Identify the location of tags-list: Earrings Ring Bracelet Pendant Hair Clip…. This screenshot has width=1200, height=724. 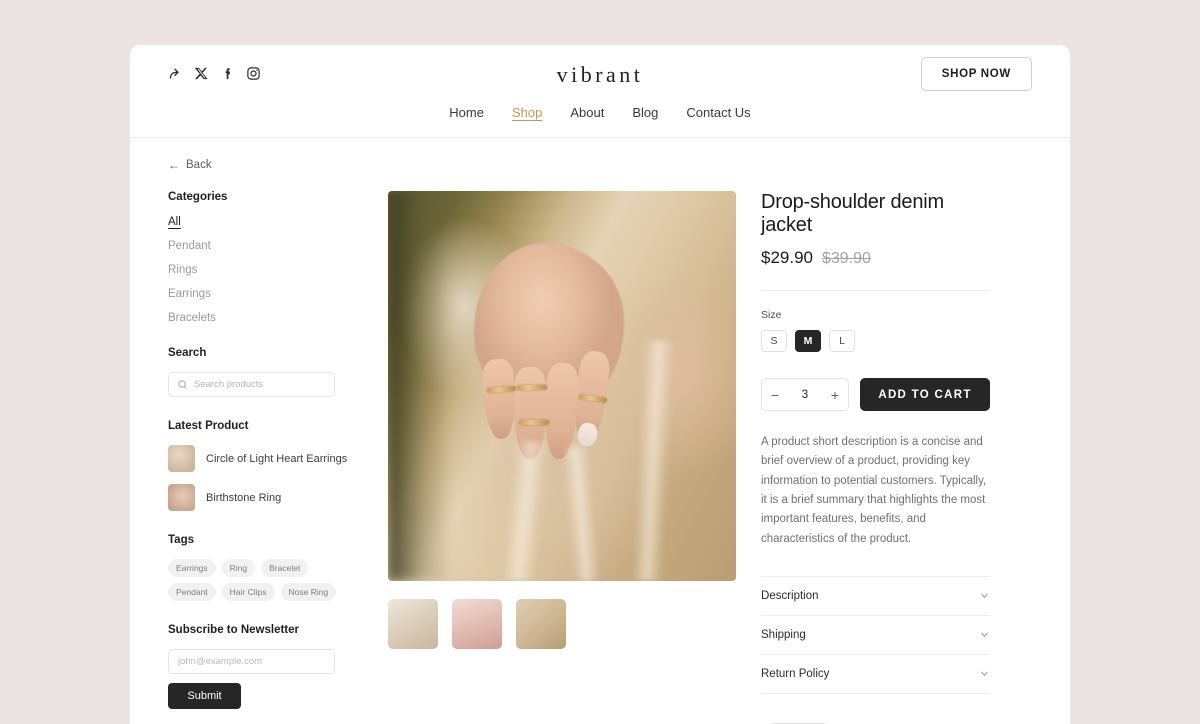
(255, 580).